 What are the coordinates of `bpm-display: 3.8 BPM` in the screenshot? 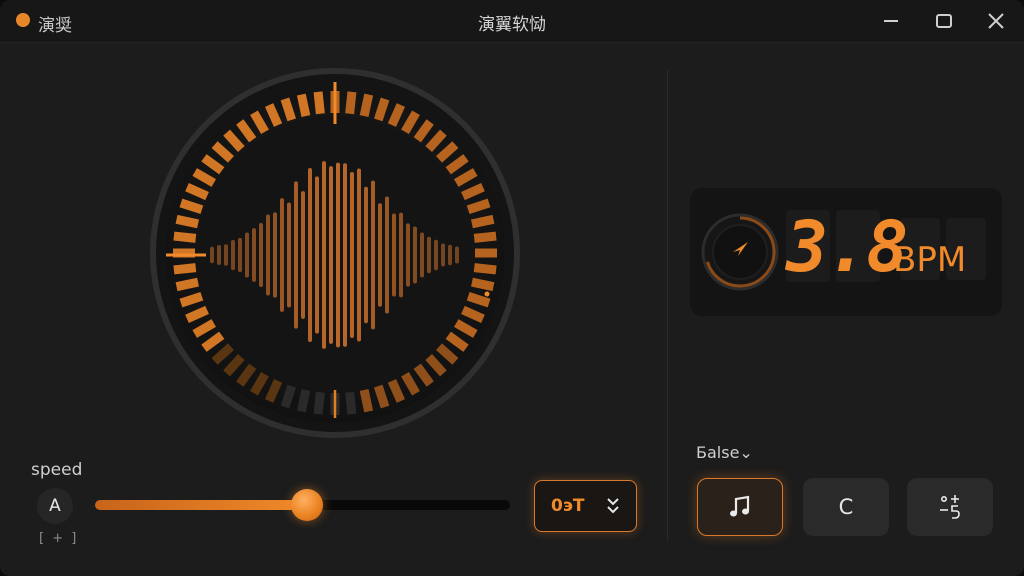 It's located at (846, 252).